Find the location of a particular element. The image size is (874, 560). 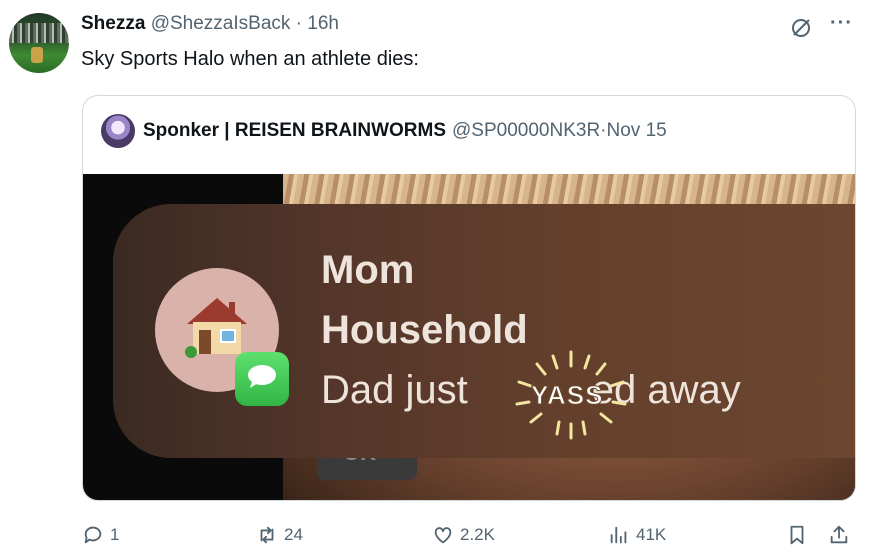

reply-icon is located at coordinates (93, 535).